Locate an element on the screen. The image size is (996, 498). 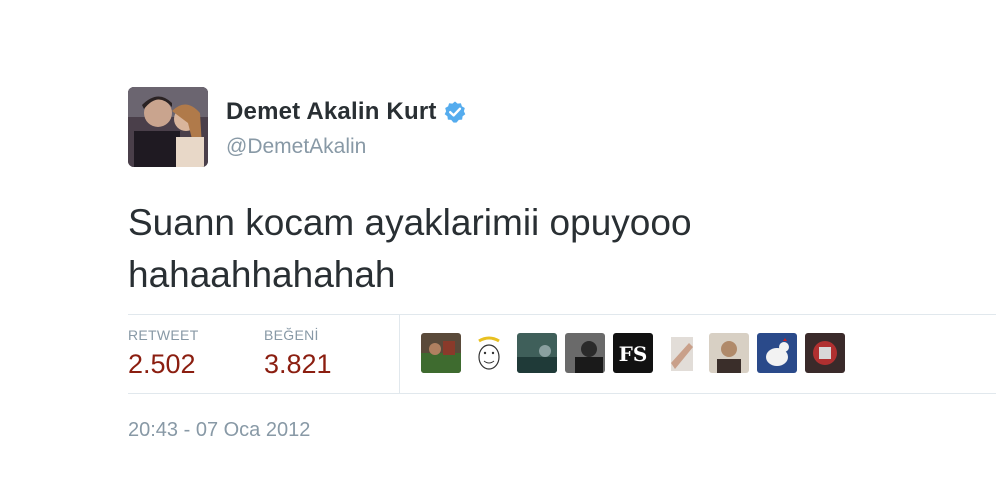
fullname-row: Demet Akalin Kurt is located at coordinates (346, 112).